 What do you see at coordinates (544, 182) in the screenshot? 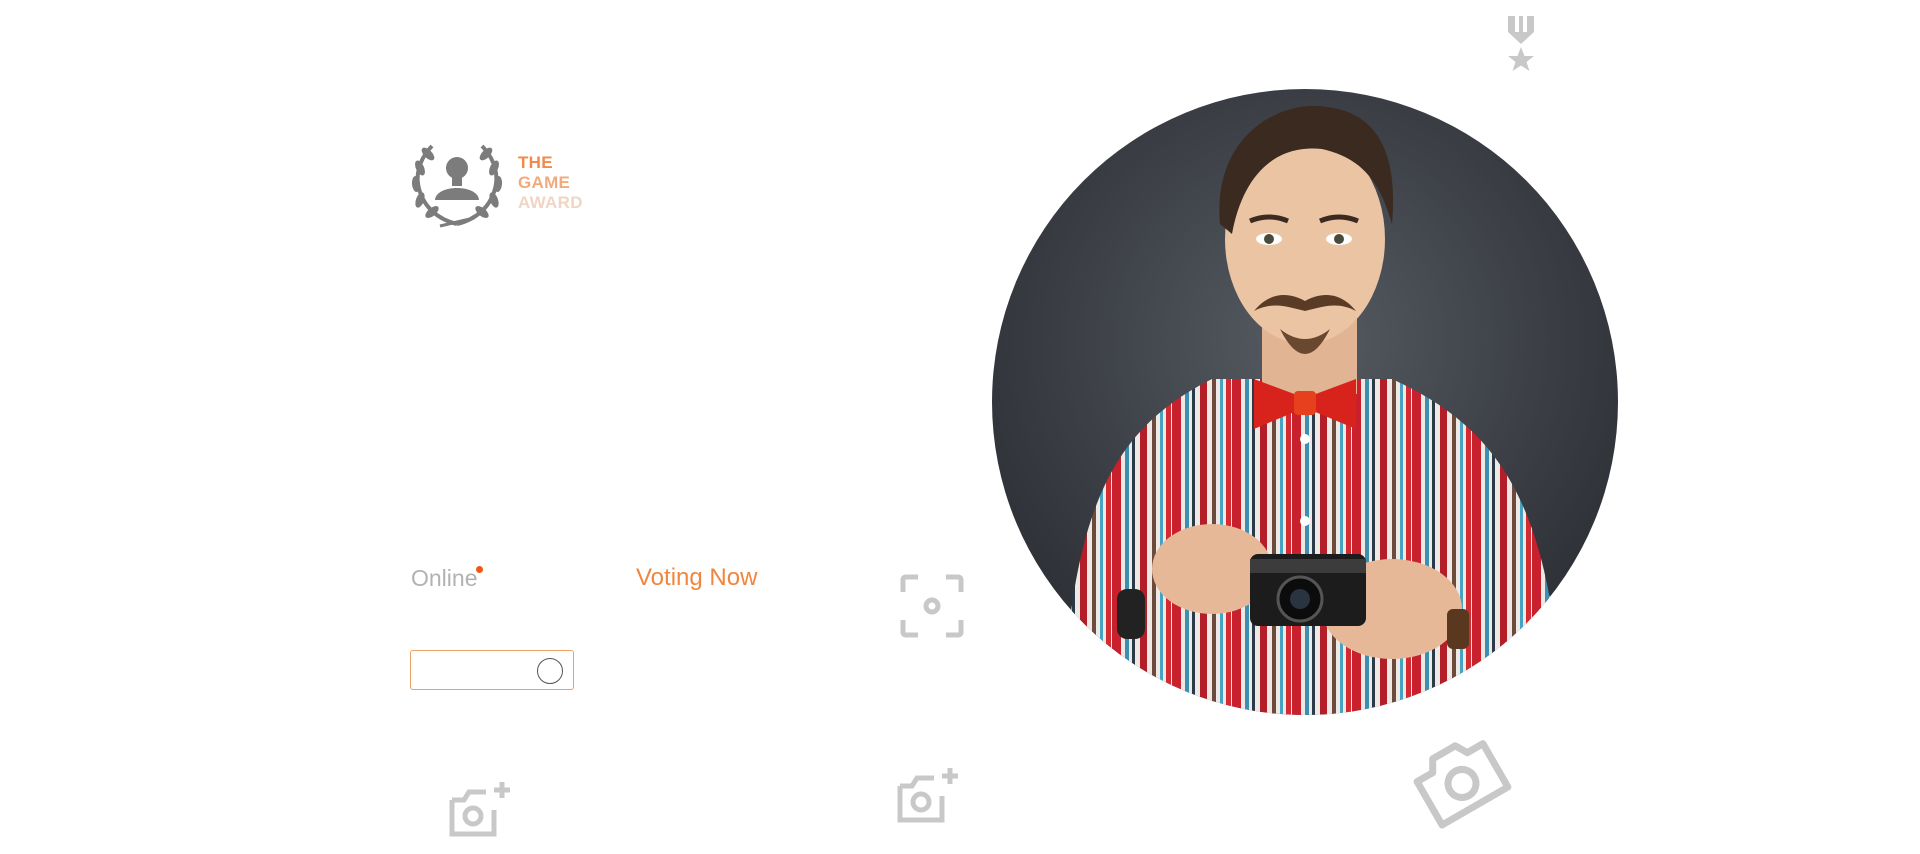
I see `logo-line-2: GAME` at bounding box center [544, 182].